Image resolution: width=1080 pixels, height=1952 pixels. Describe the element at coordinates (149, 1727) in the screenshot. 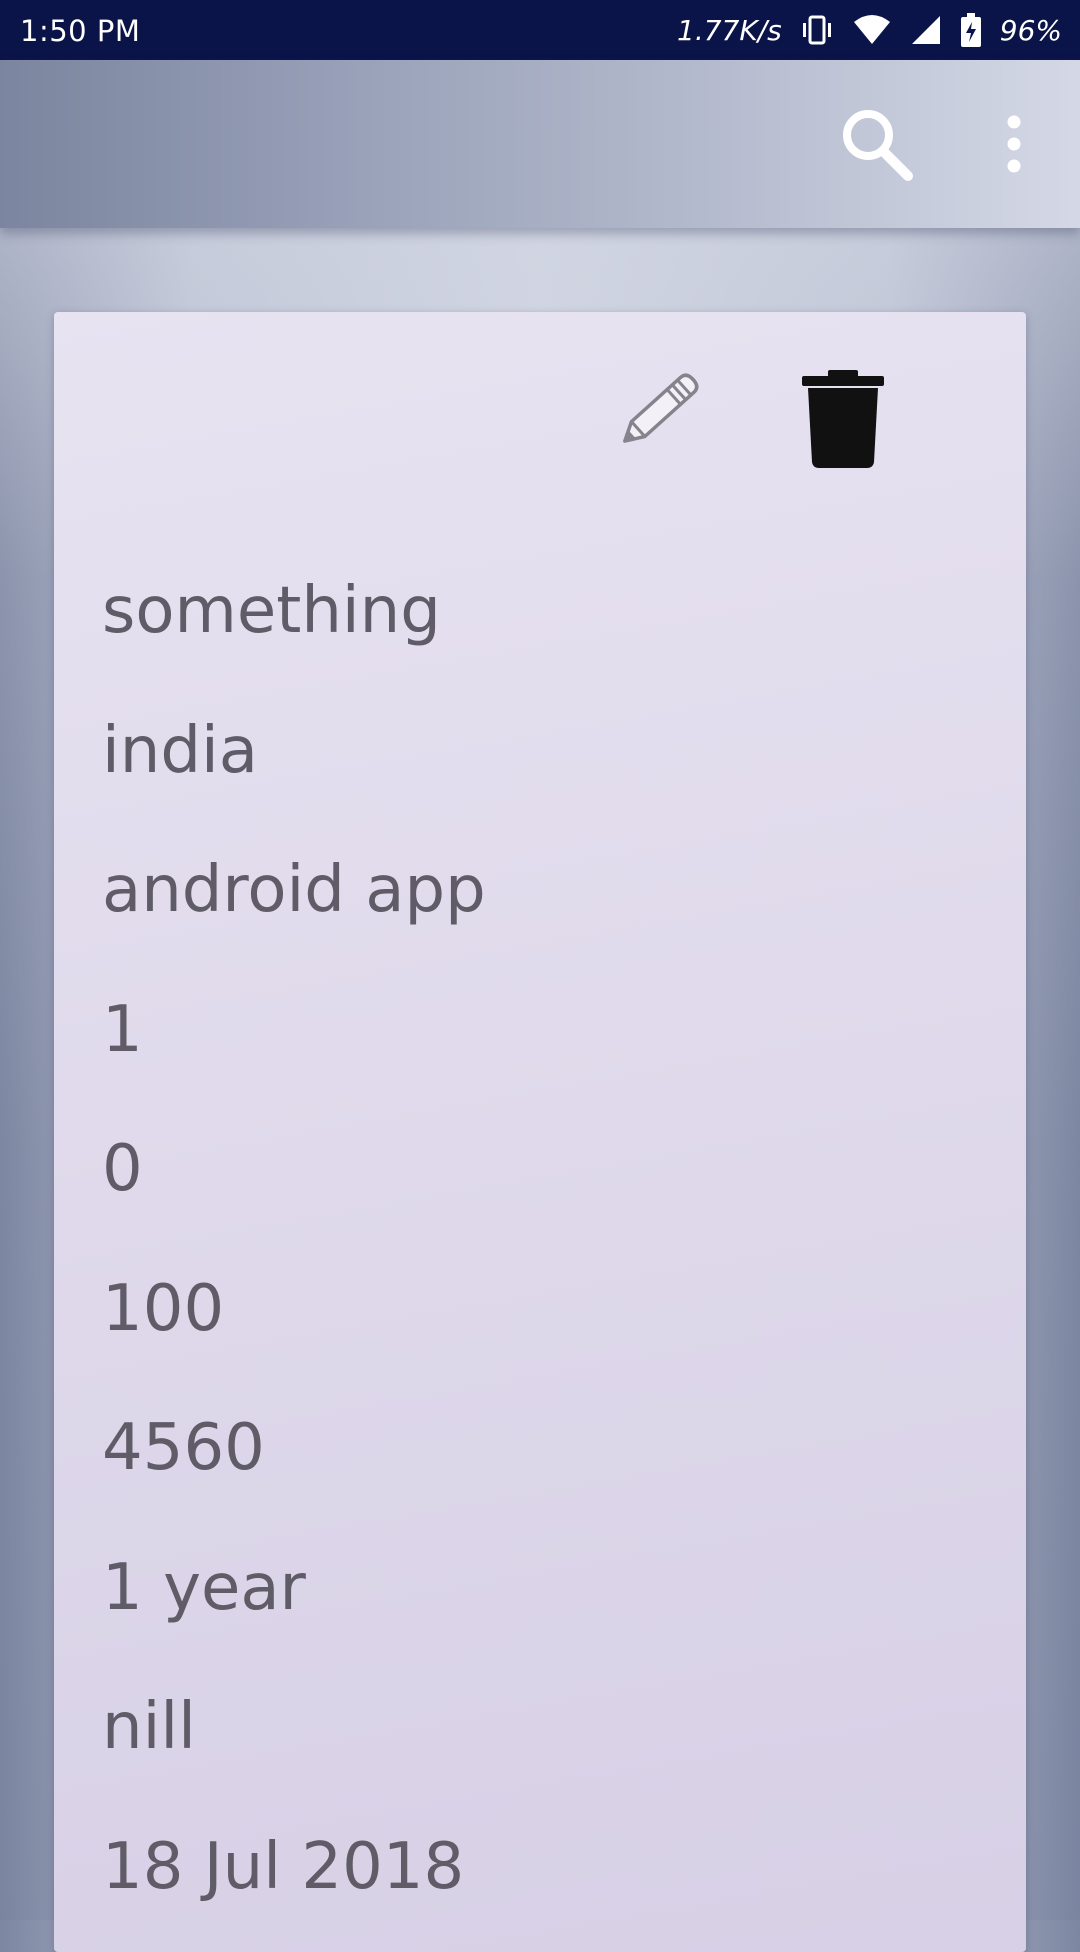

I see `field-value: nill` at that location.